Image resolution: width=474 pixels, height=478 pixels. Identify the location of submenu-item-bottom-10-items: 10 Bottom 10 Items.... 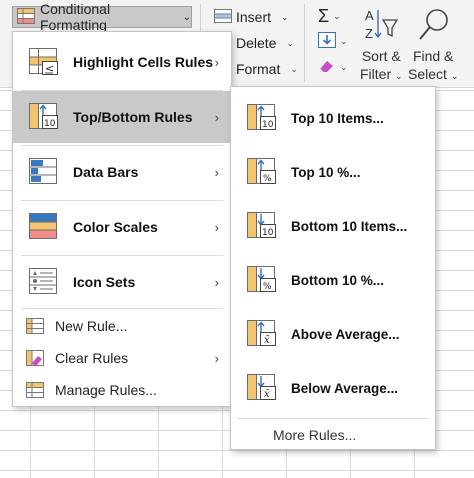
(333, 226).